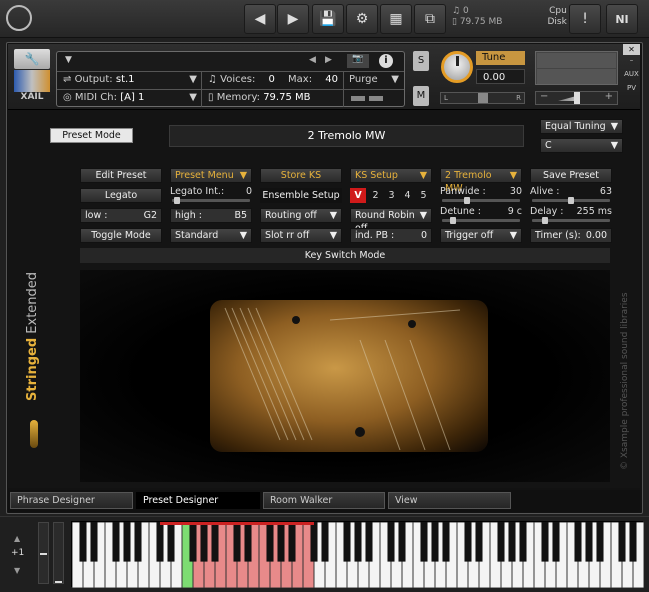 This screenshot has width=649, height=592. I want to click on legato-button: Legato, so click(121, 195).